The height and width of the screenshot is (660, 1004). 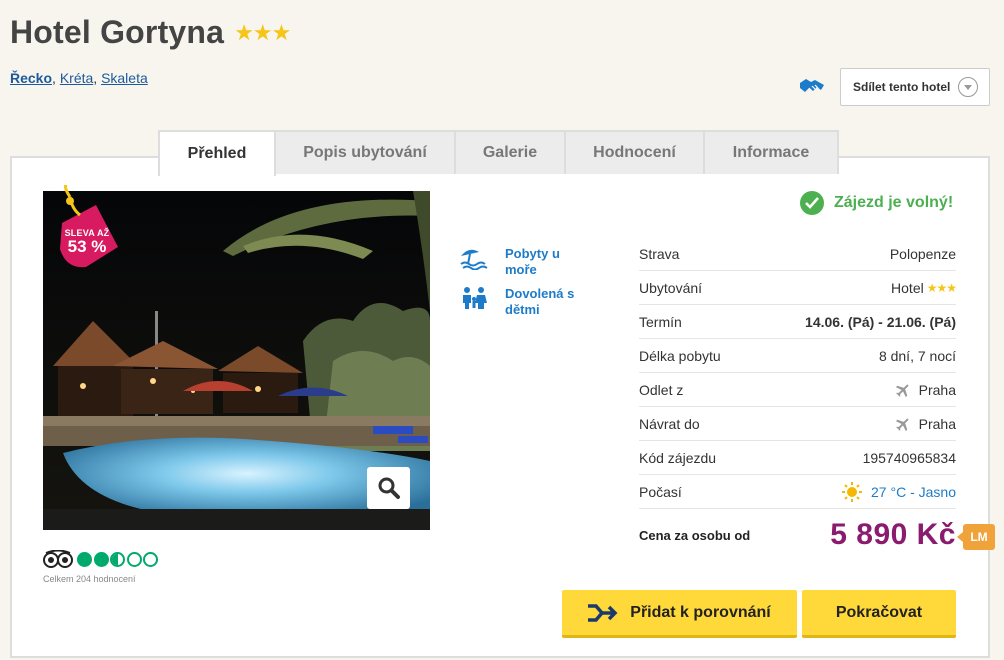 I want to click on discount-badge-text: SLEVA AŽ 53 %, so click(x=87, y=241).